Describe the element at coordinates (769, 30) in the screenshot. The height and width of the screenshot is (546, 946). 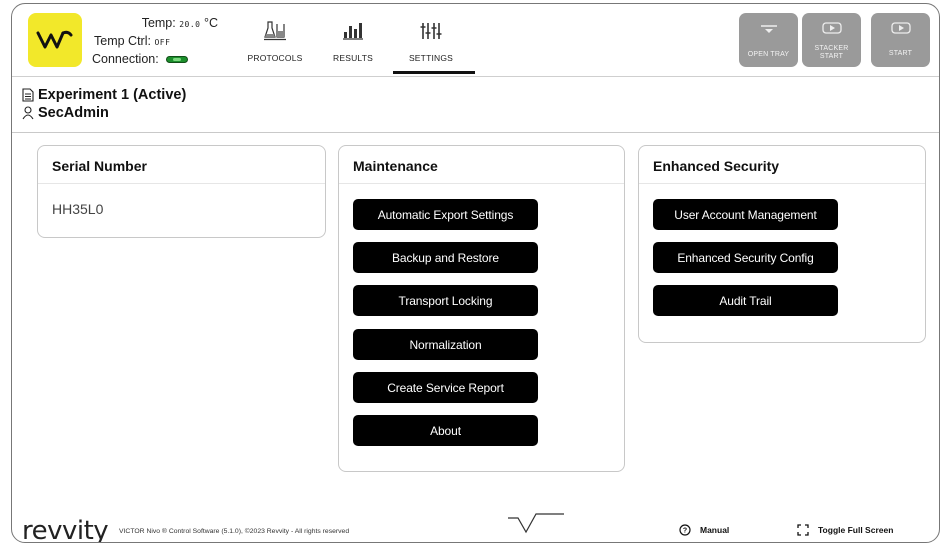
I see `tray-icon` at that location.